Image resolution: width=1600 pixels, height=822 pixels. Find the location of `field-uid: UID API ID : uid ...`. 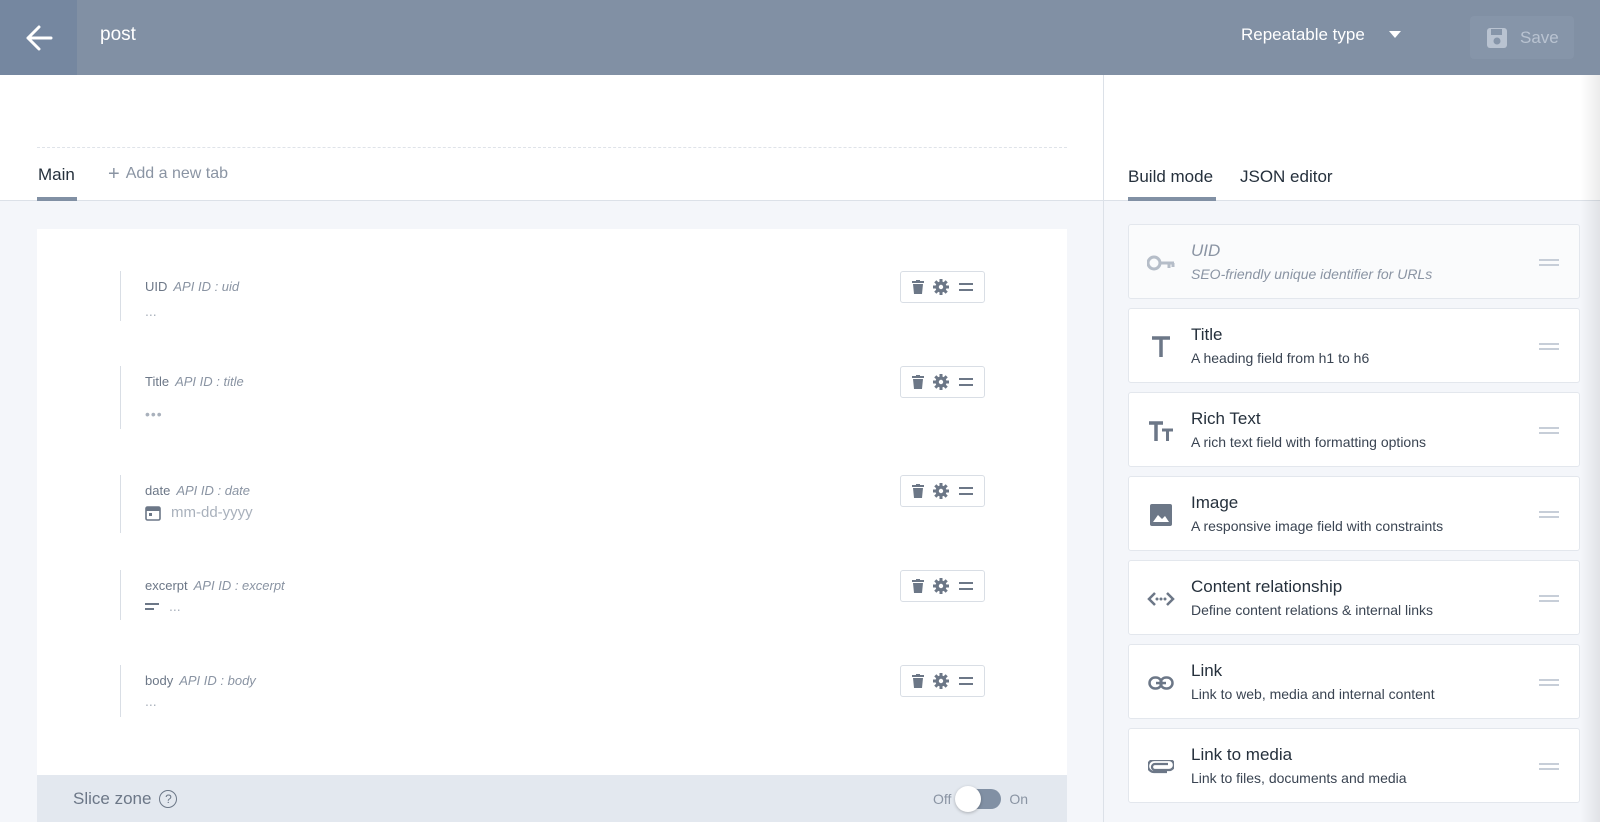

field-uid: UID API ID : uid ... is located at coordinates (570, 297).